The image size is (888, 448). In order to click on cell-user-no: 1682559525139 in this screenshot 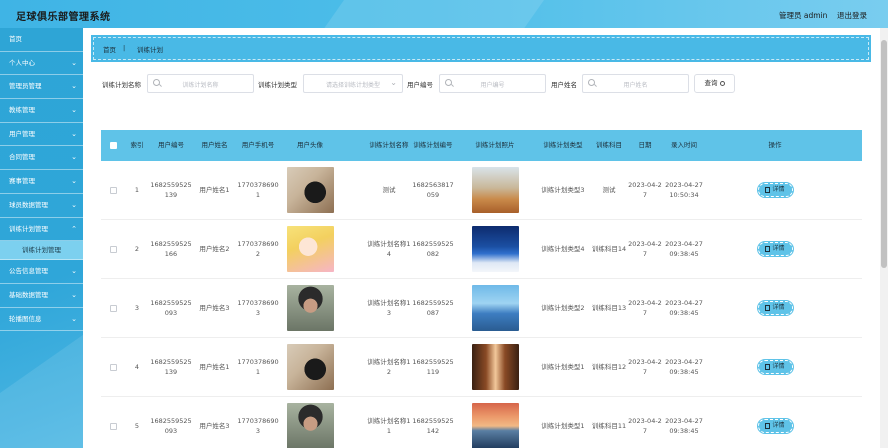, I will do `click(171, 190)`.